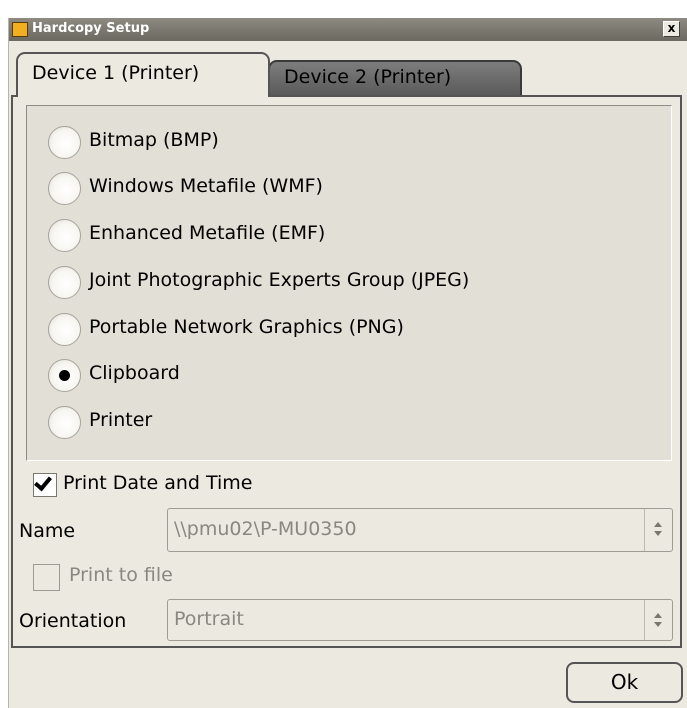 The height and width of the screenshot is (708, 687). Describe the element at coordinates (20, 29) in the screenshot. I see `oscilloscope-icon` at that location.